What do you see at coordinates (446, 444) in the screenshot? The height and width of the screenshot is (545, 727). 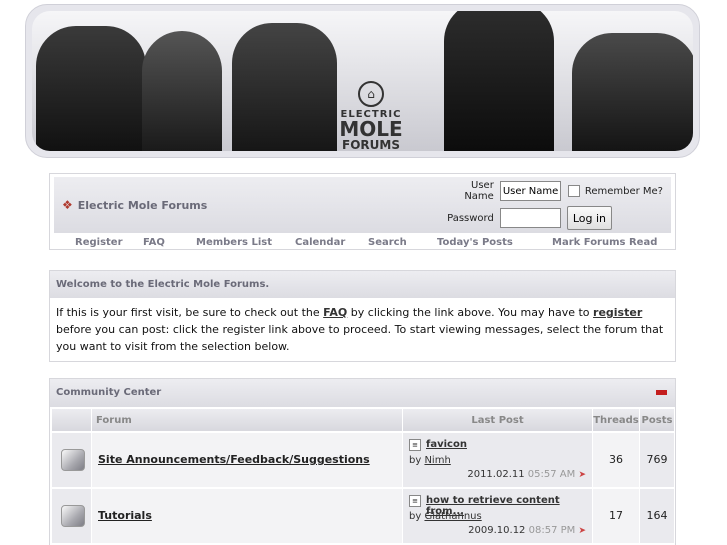 I see `last-post-title-link: favicon` at bounding box center [446, 444].